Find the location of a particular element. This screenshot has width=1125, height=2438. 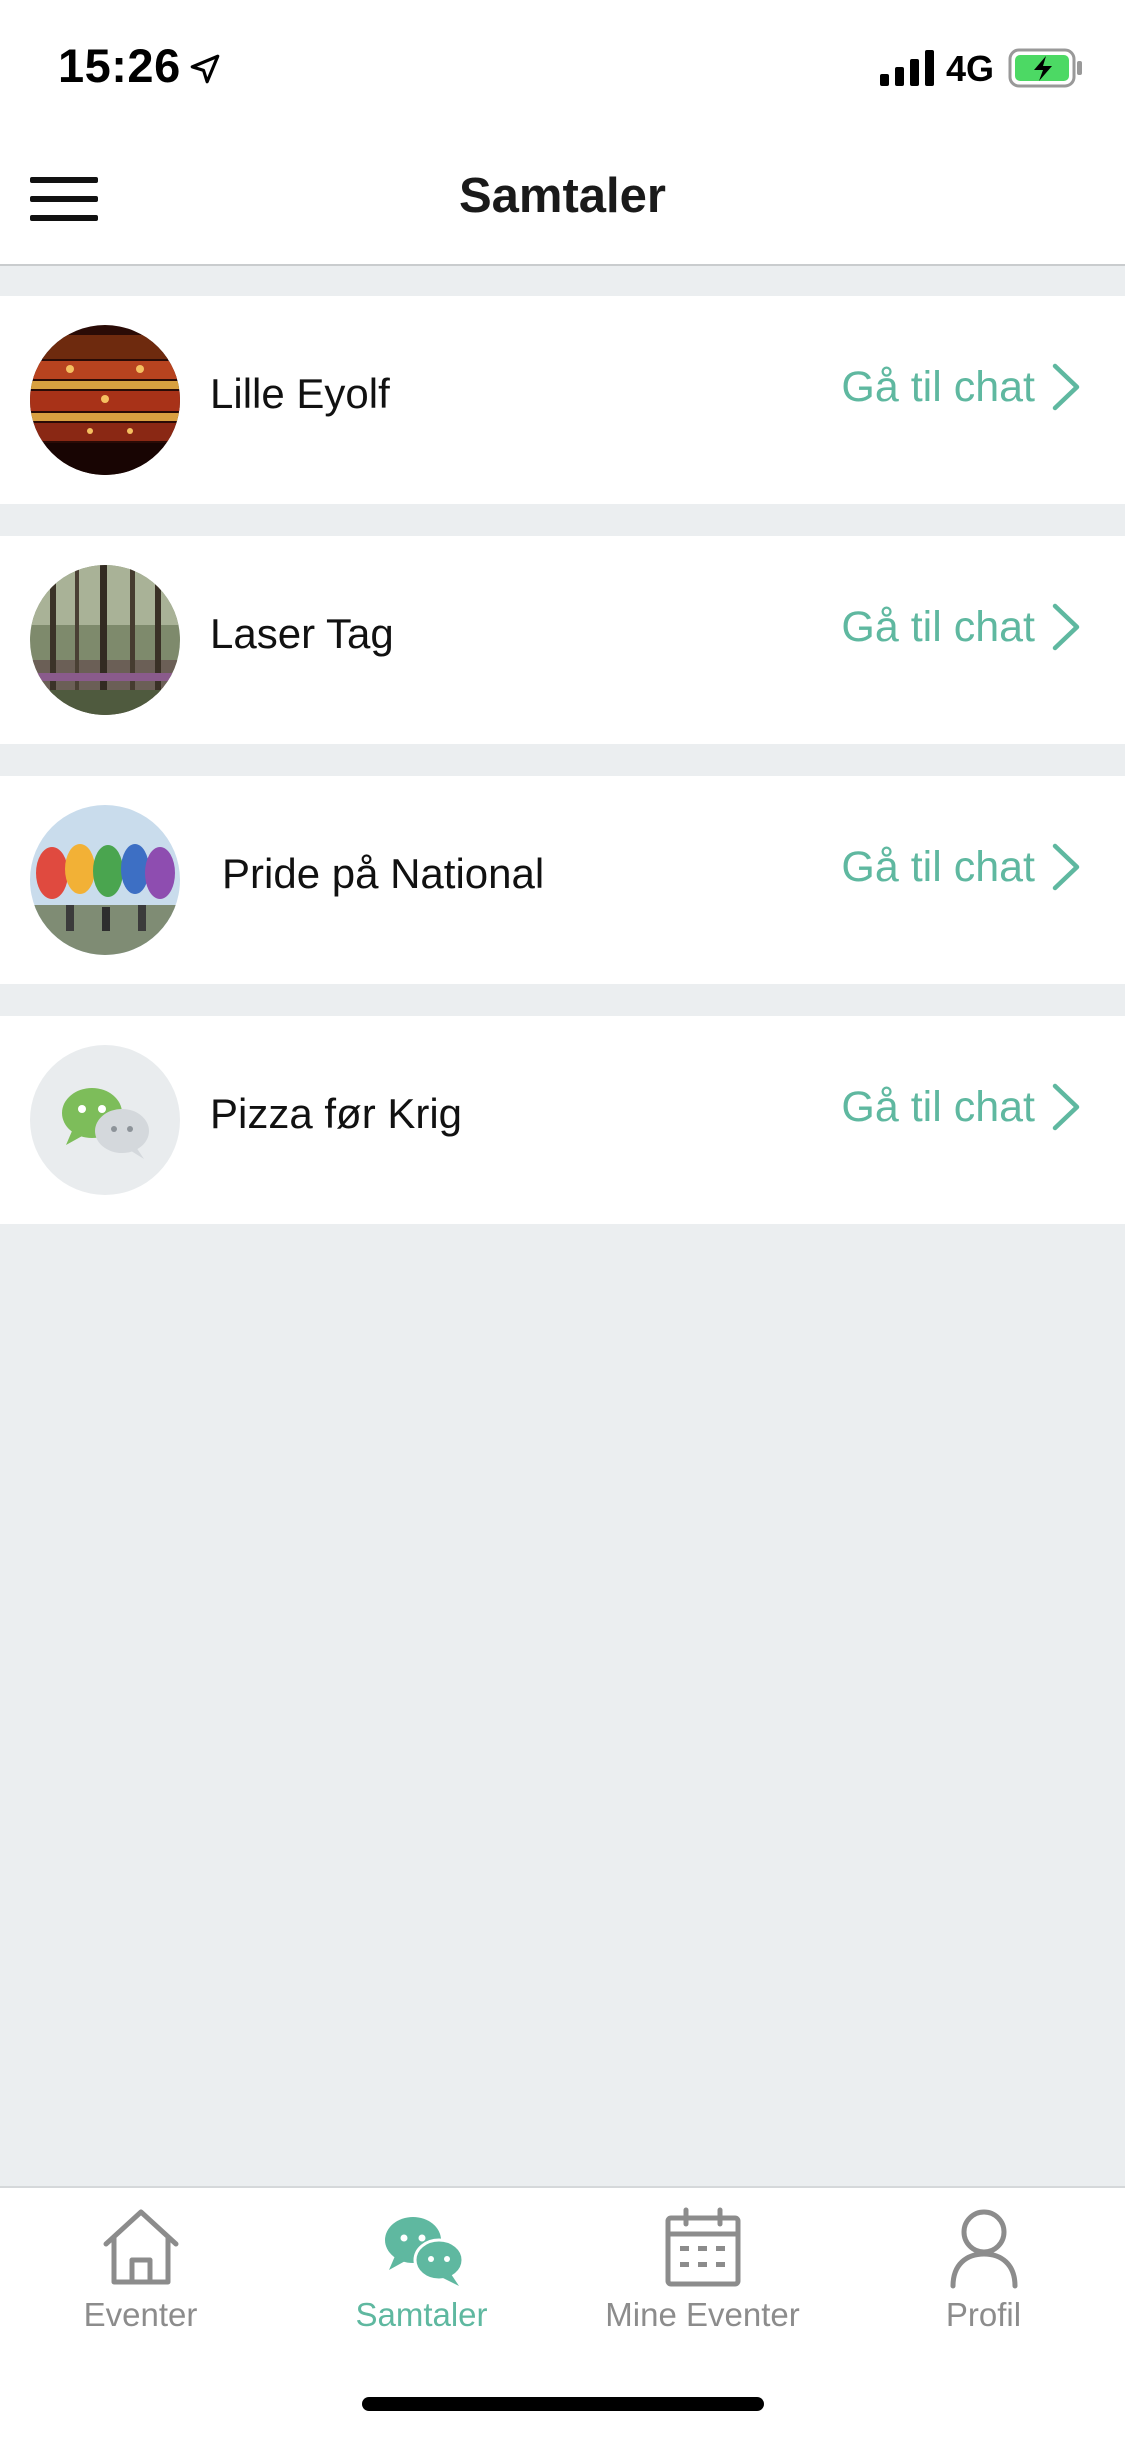

tab-profil: Profil is located at coordinates (983, 2277).